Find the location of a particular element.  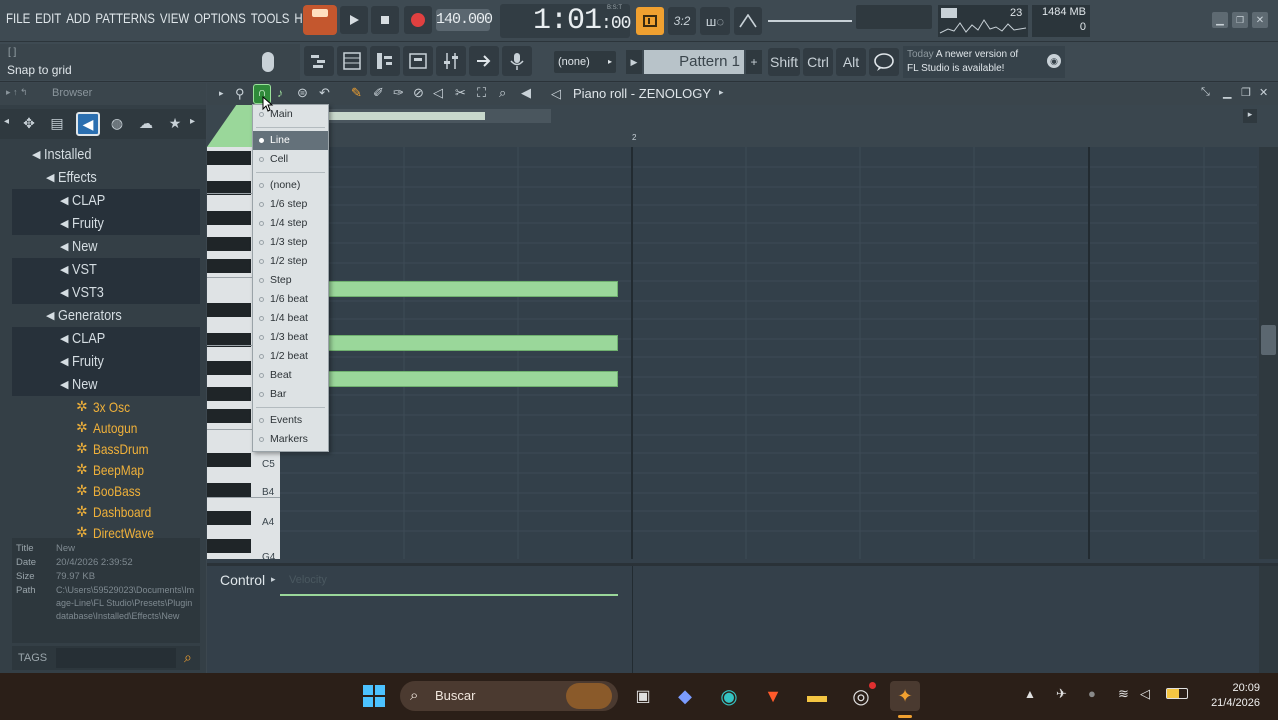

tree-item-effects-clap: ◀ CLAP is located at coordinates (106, 200).